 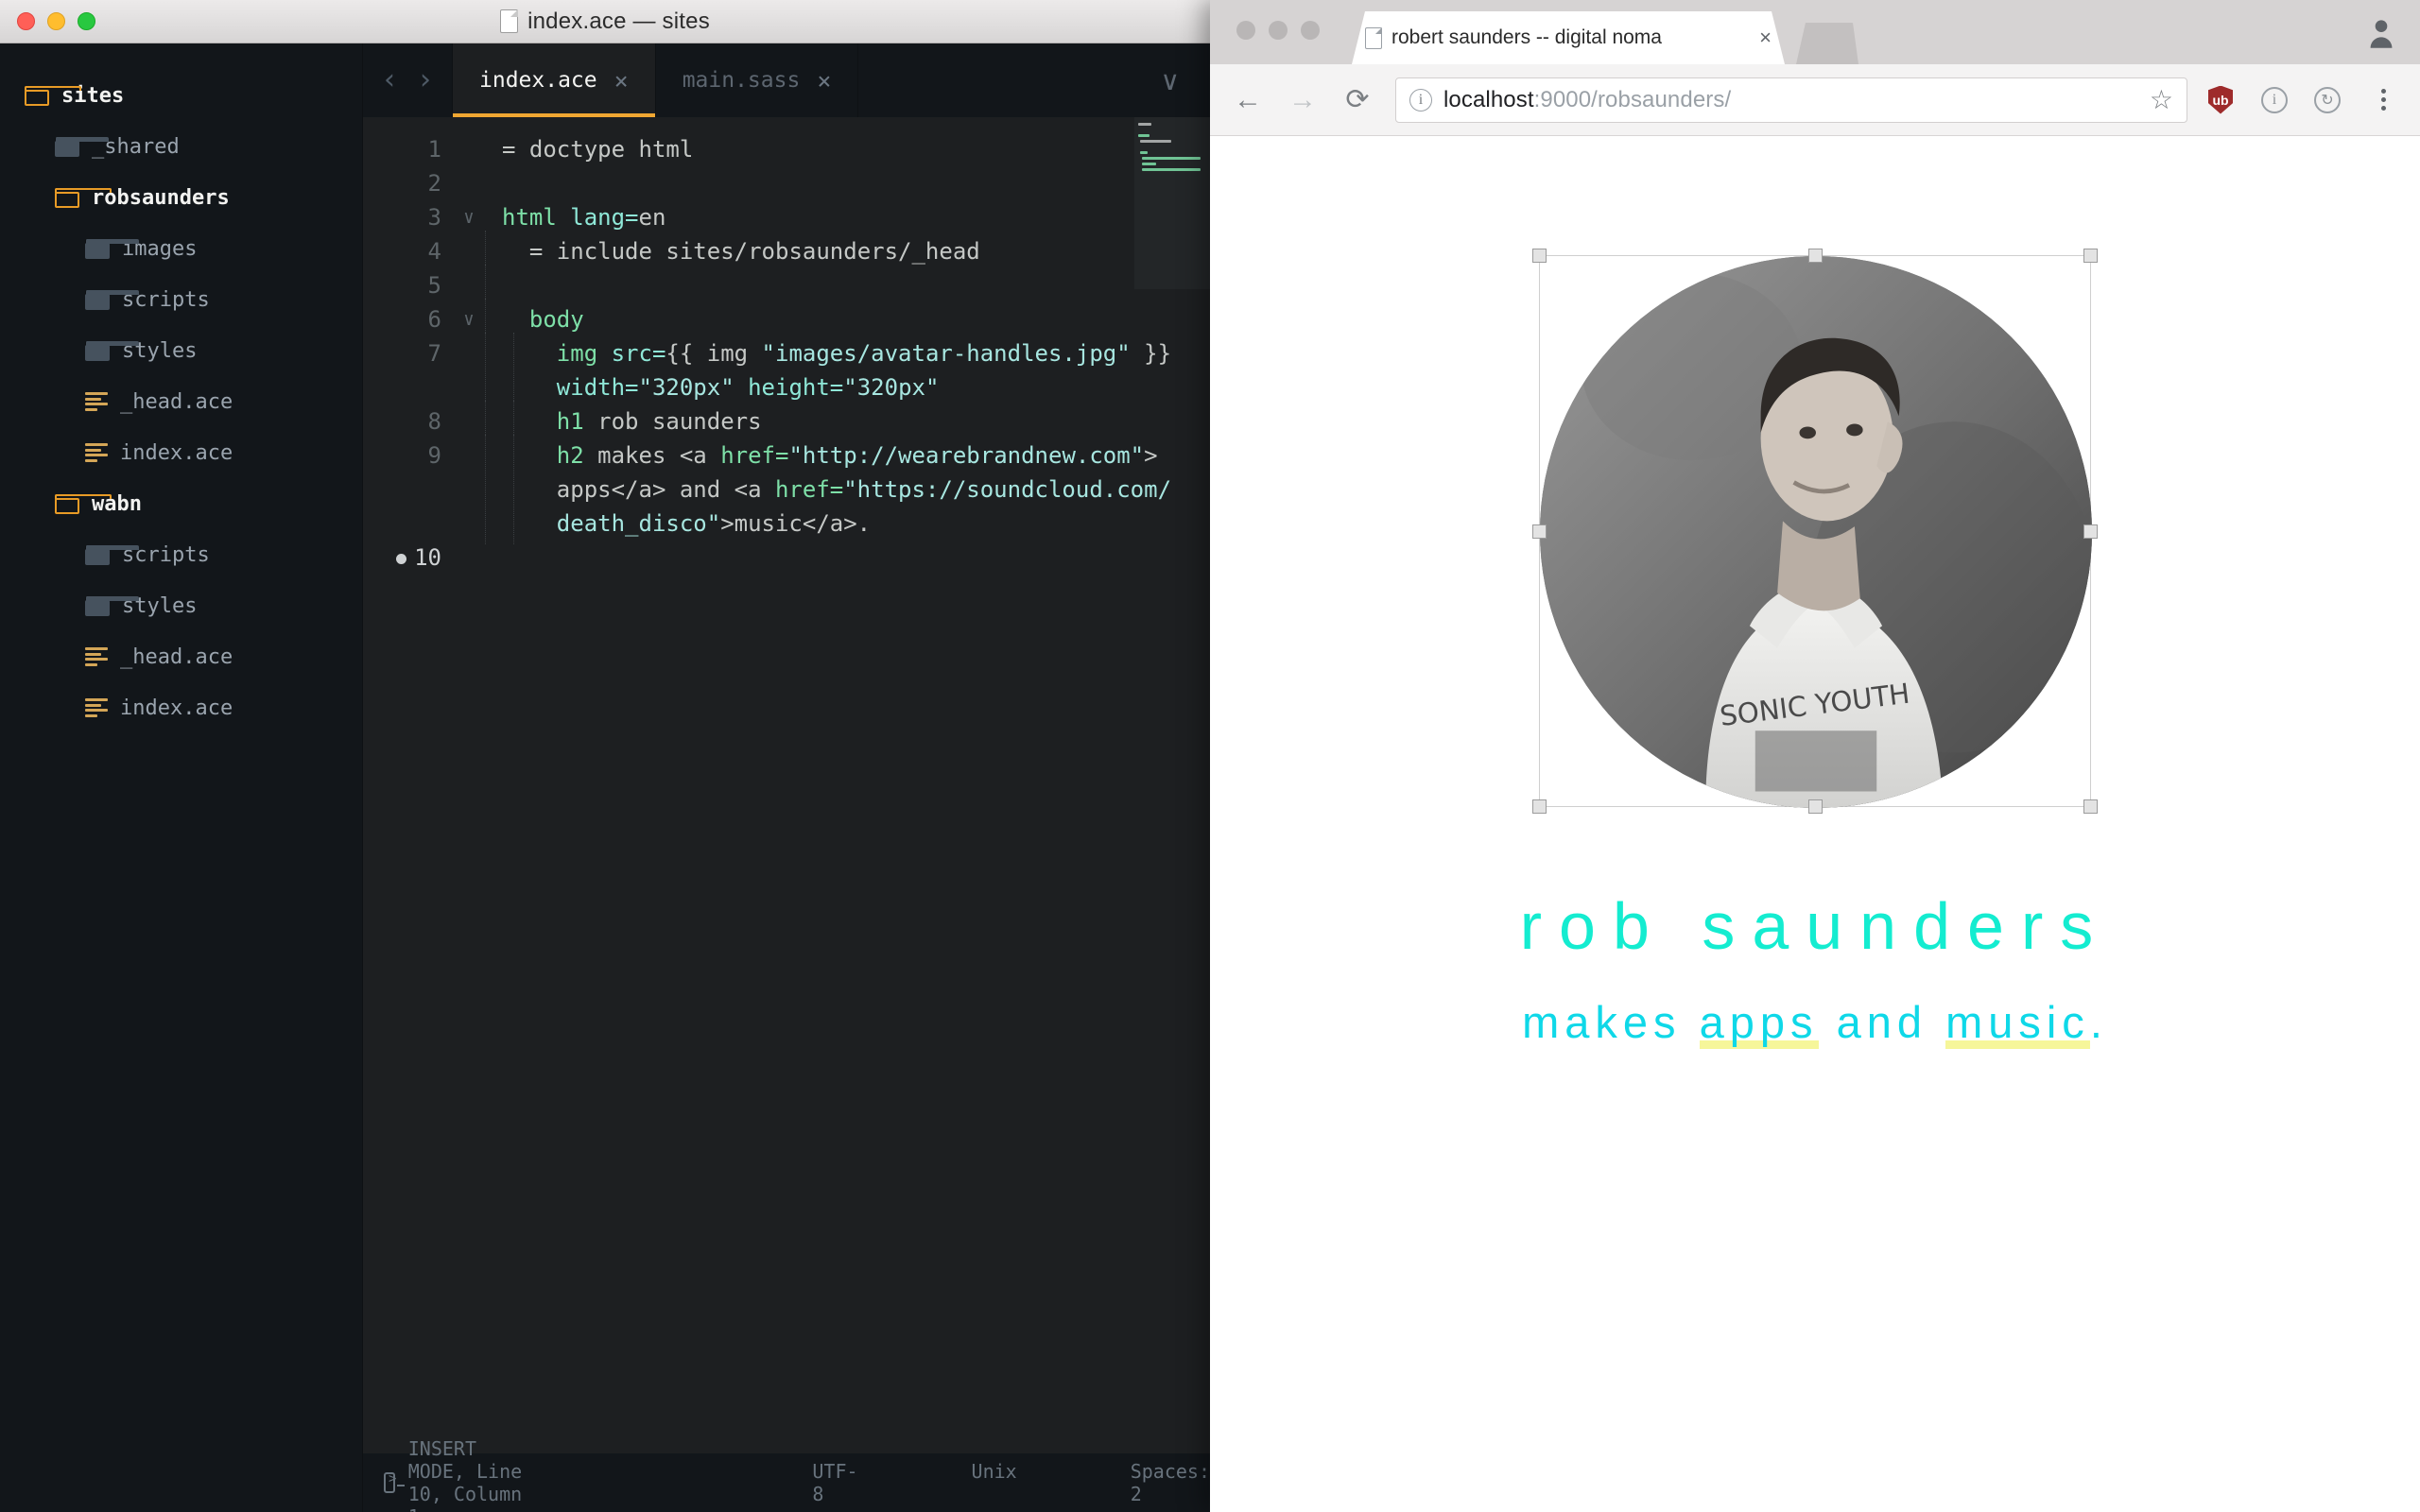 I want to click on code-token: "320px", so click(x=686, y=387).